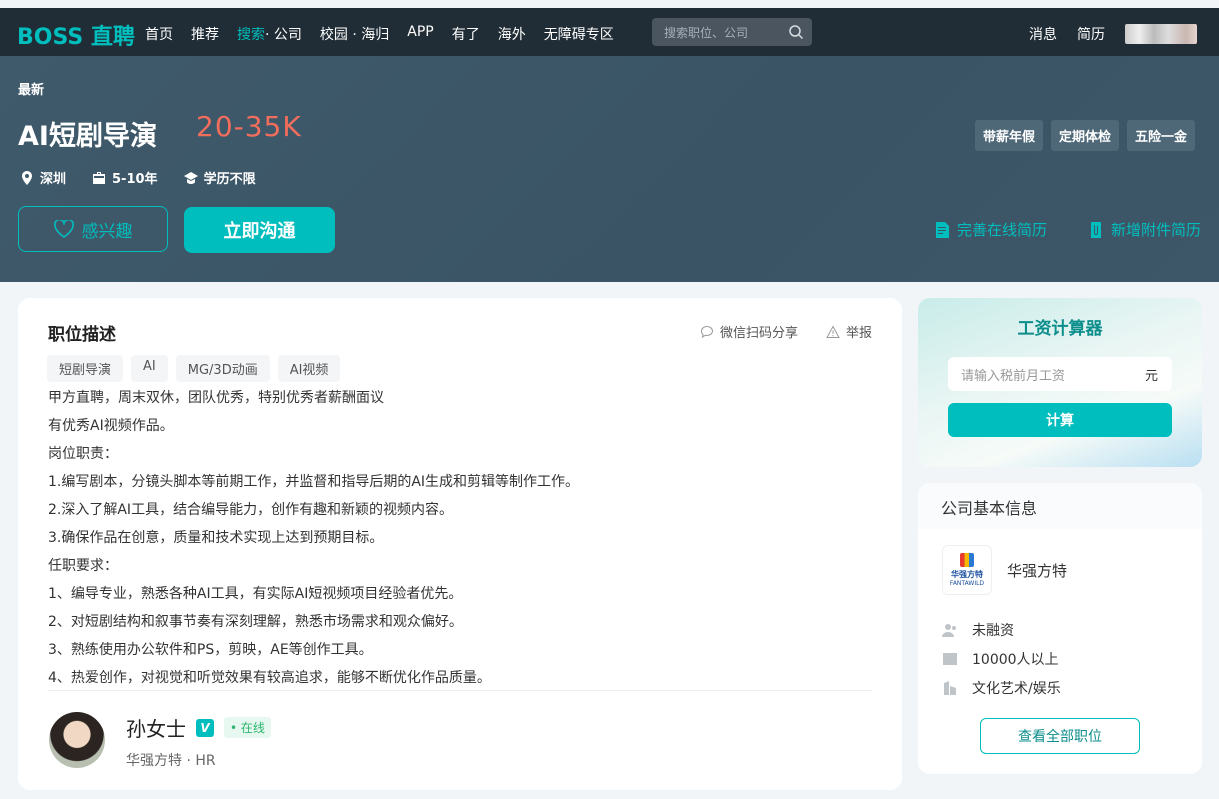  I want to click on description-line: 4、热爱创作，对视觉和听觉效果有较高追求，能够不断优化作品质量。, so click(269, 678).